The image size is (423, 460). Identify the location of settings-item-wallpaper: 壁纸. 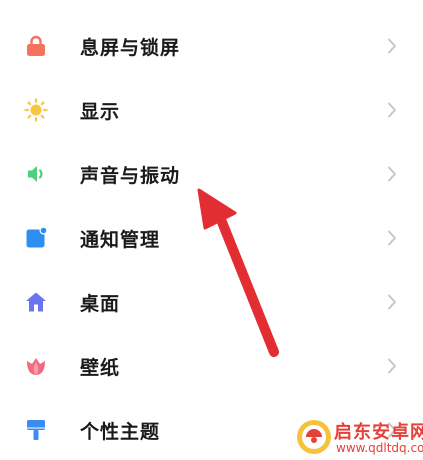
(211, 366).